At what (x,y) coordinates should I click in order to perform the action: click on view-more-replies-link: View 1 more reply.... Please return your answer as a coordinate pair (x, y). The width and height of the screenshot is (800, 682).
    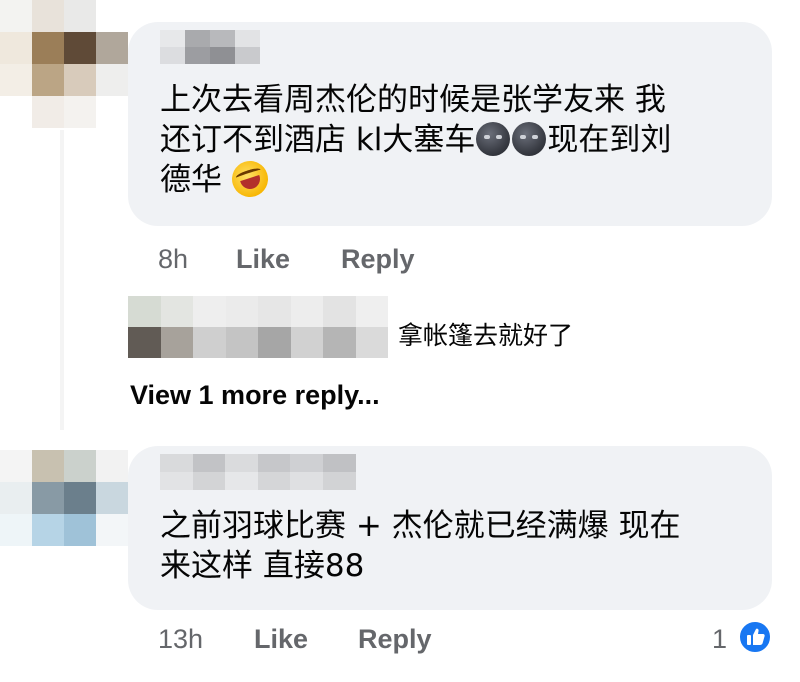
    Looking at the image, I should click on (255, 395).